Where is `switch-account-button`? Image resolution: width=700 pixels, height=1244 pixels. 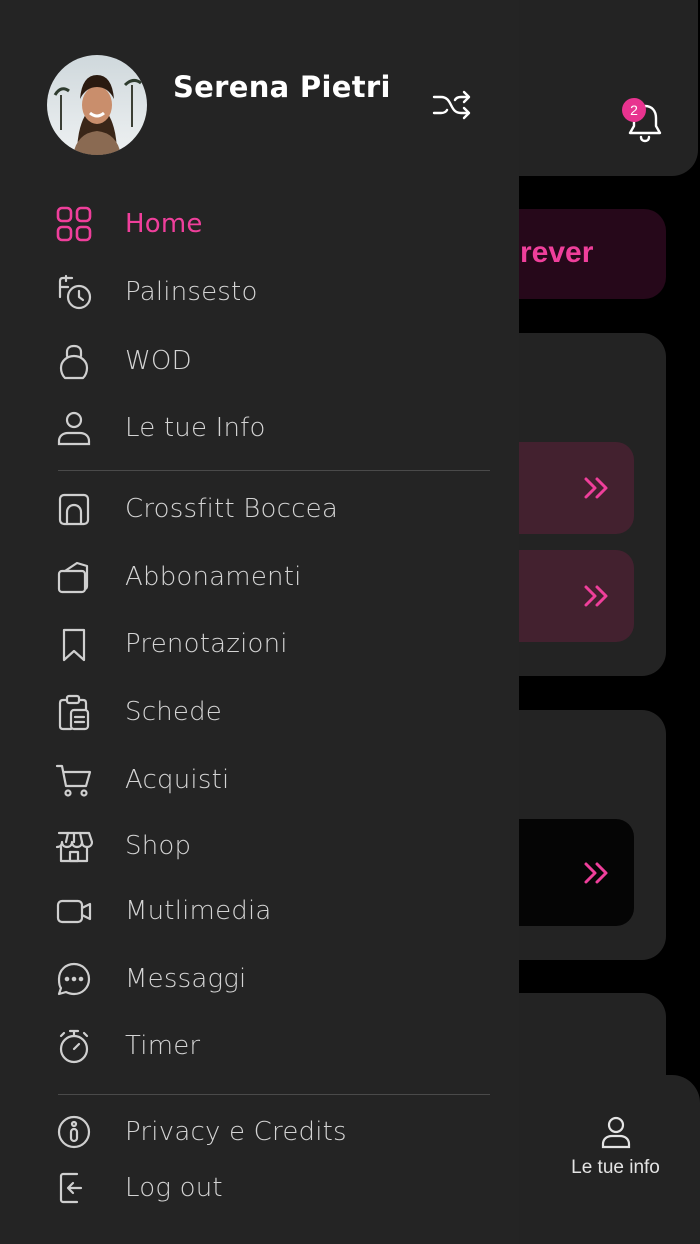
switch-account-button is located at coordinates (451, 105).